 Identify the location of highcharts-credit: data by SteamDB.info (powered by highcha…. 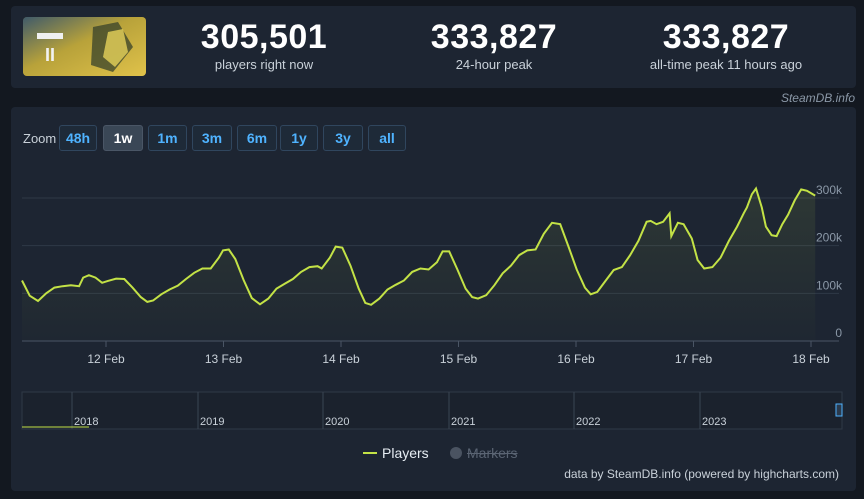
(701, 474).